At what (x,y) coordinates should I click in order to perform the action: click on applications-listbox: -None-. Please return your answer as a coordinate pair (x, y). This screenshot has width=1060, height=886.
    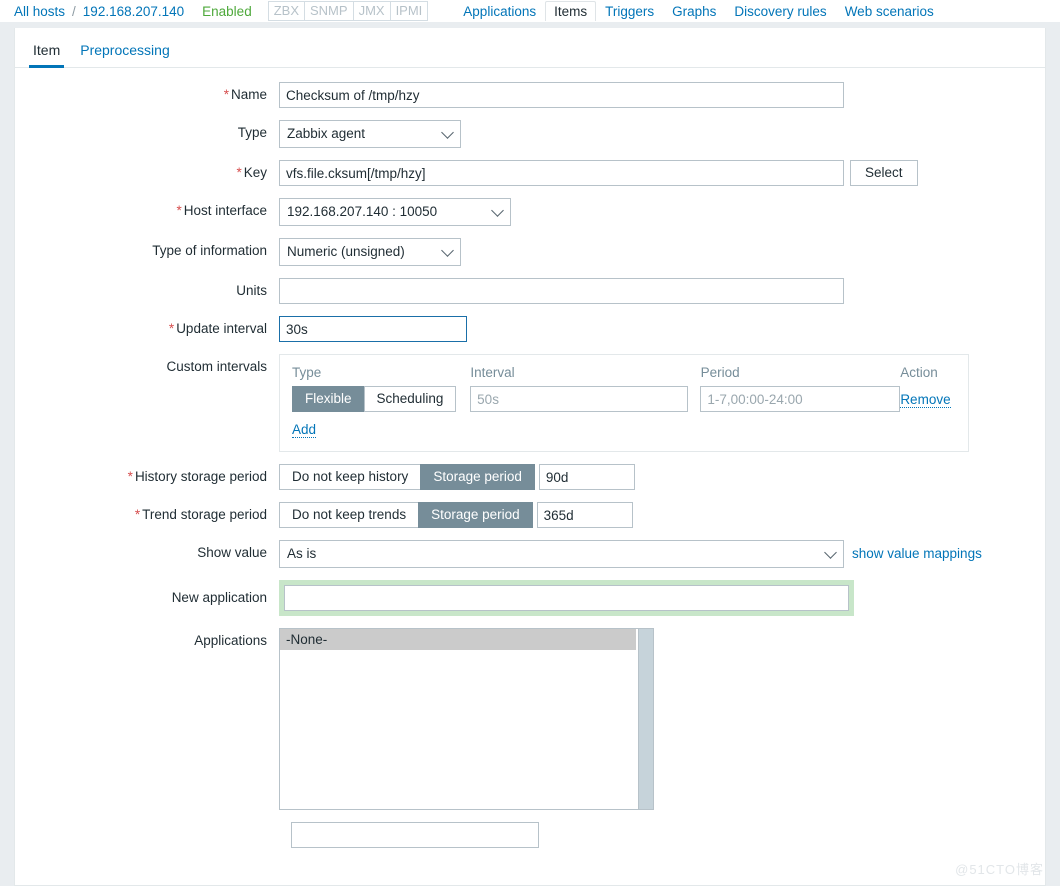
    Looking at the image, I should click on (466, 719).